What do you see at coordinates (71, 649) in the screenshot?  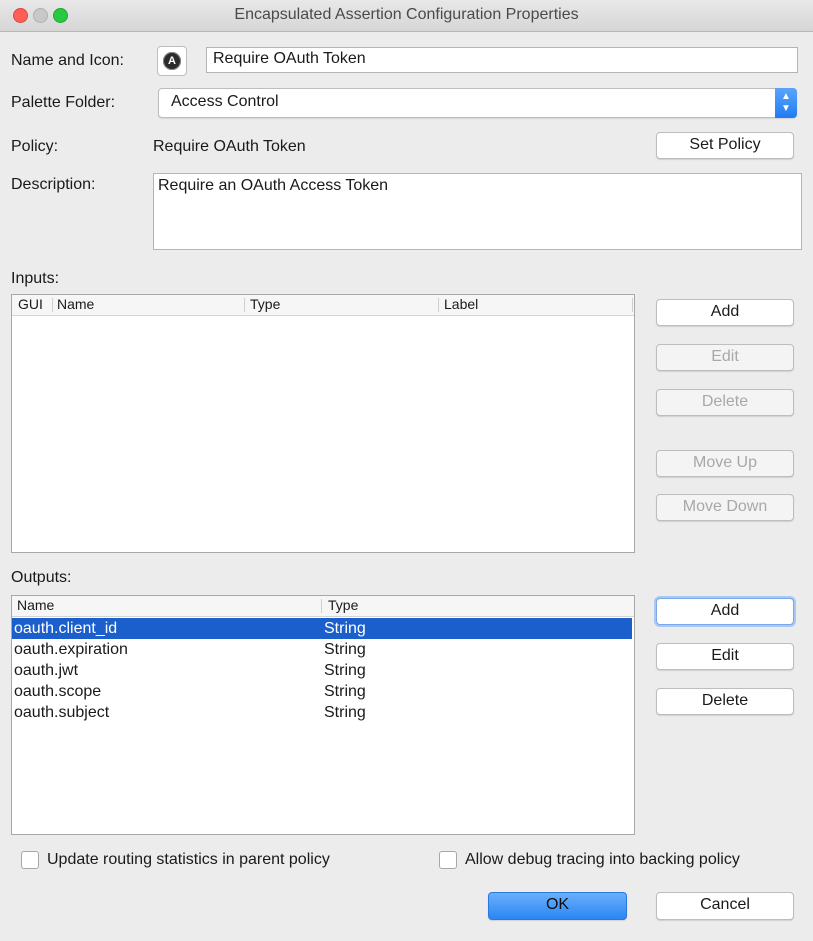 I see `output-name-cell: oauth.expiration` at bounding box center [71, 649].